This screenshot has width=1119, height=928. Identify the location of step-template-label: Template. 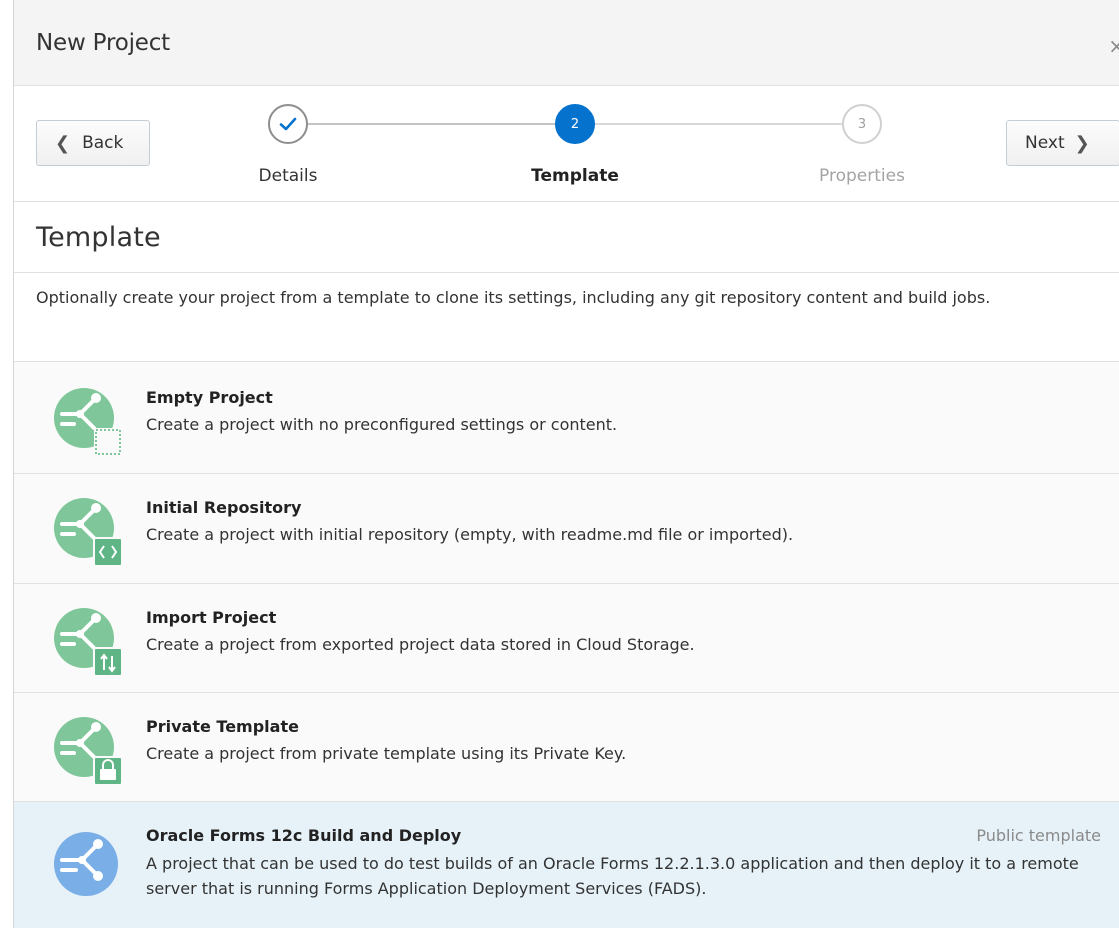
(575, 176).